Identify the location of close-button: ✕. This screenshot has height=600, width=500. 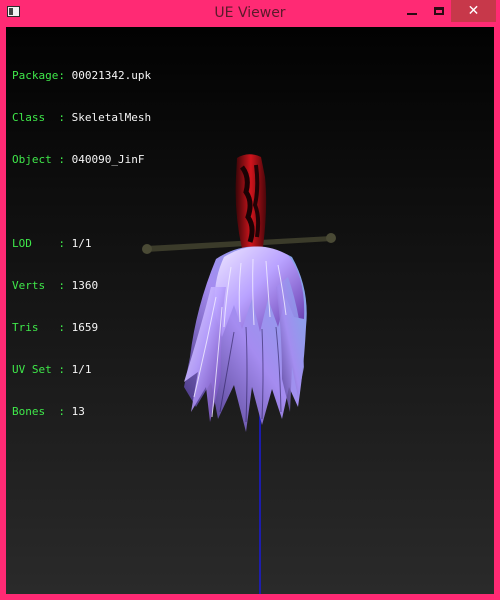
(473, 11).